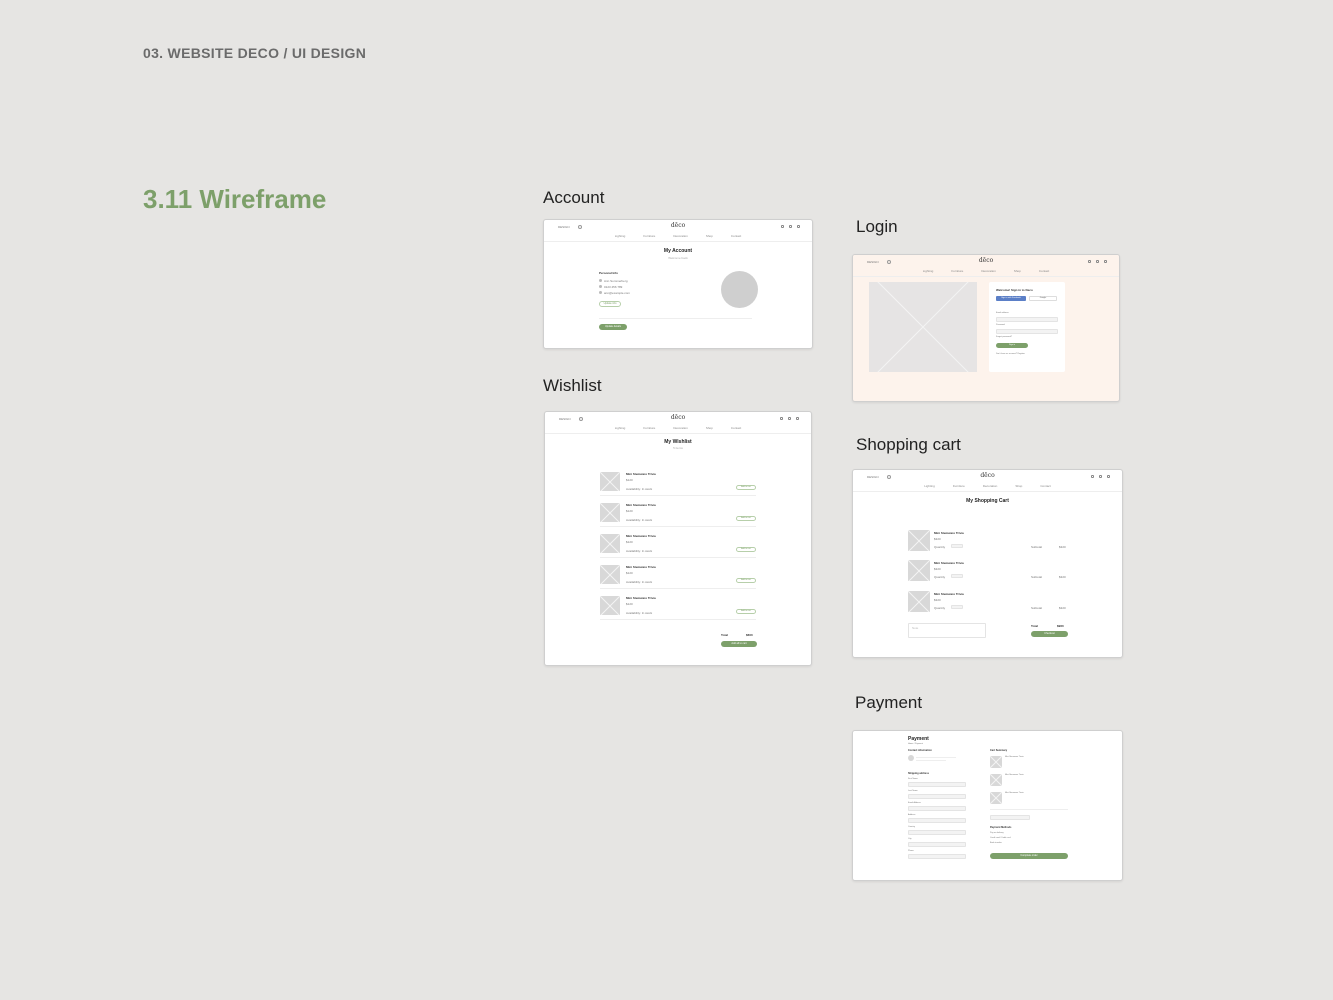 The height and width of the screenshot is (1000, 1333). Describe the element at coordinates (997, 833) in the screenshot. I see `payment-option: Pay on delivery` at that location.